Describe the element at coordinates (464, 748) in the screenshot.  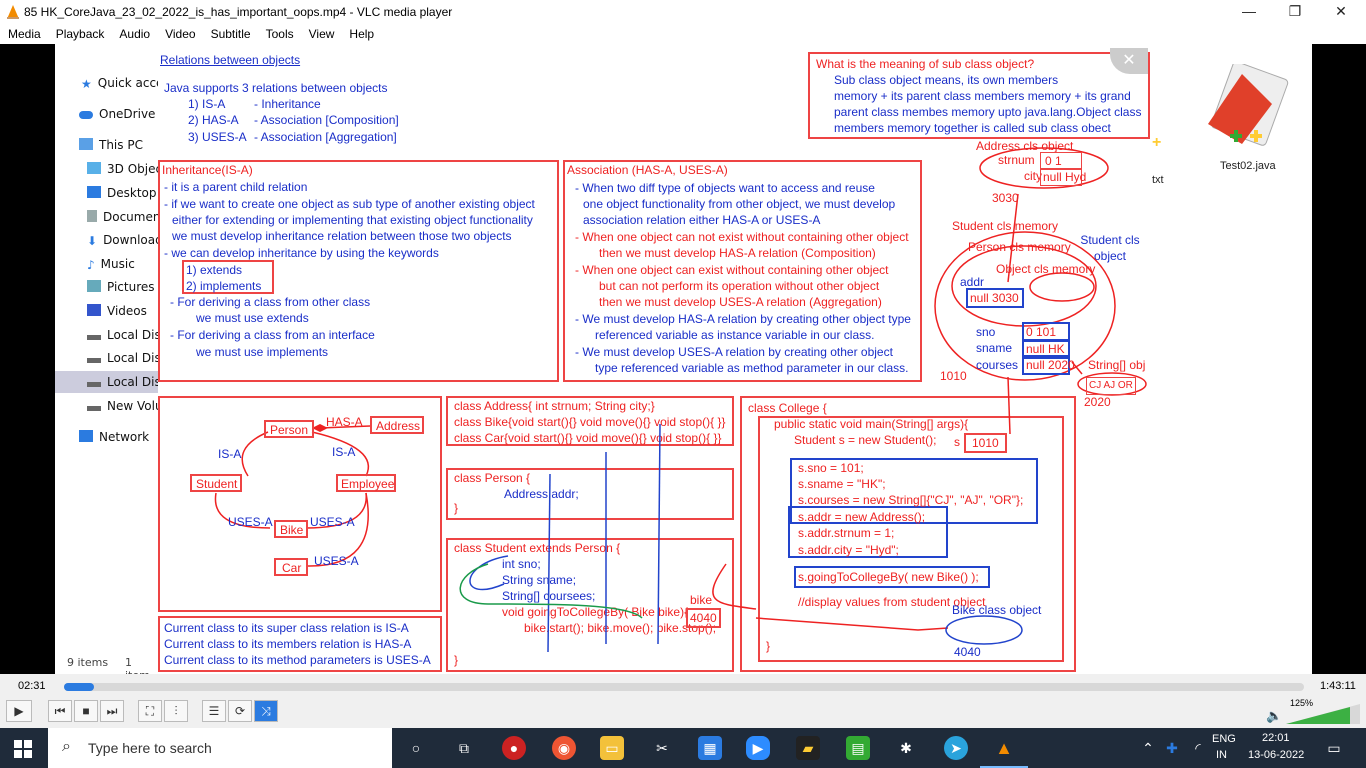
I see `task-view-icon: ⧉` at that location.